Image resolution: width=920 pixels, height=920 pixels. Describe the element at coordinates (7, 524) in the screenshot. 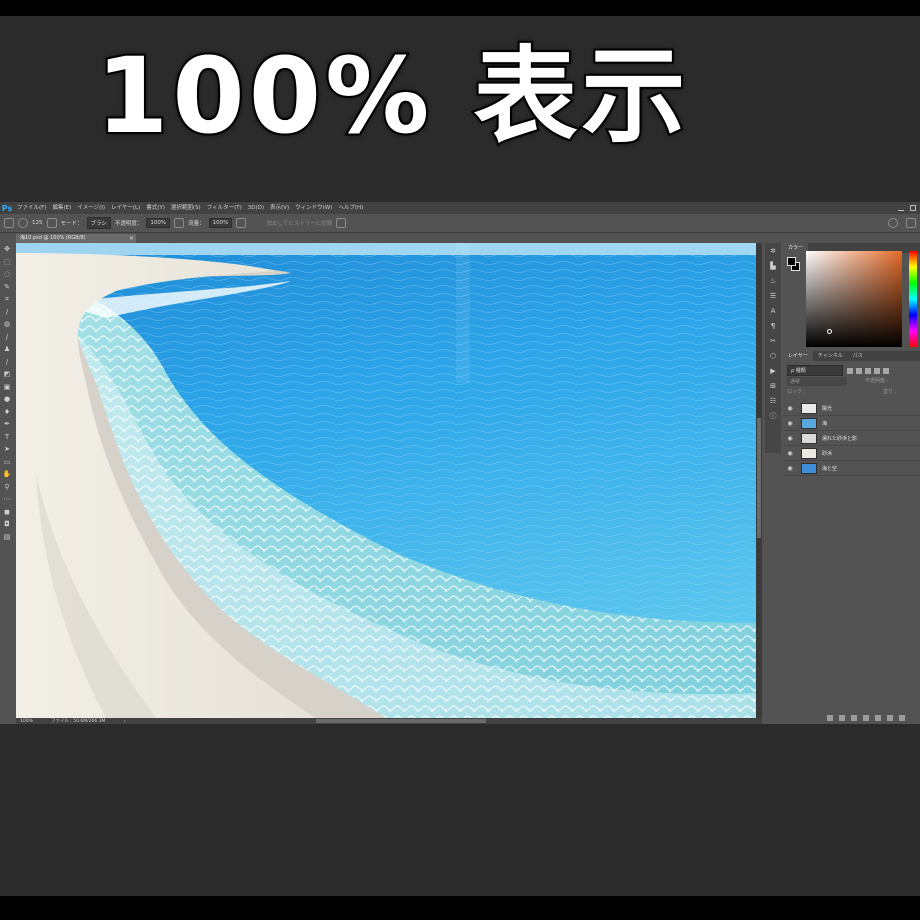

I see `quick-mask-icon: ◘` at that location.